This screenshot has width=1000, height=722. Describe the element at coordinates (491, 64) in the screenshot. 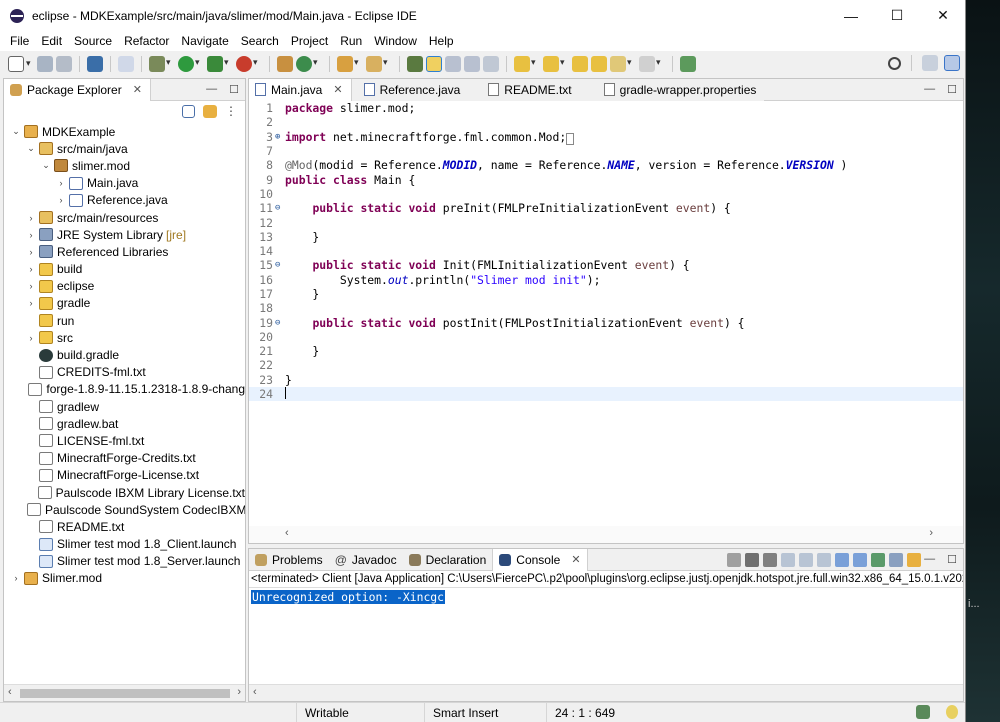

I see `show-whitespace-icon` at that location.